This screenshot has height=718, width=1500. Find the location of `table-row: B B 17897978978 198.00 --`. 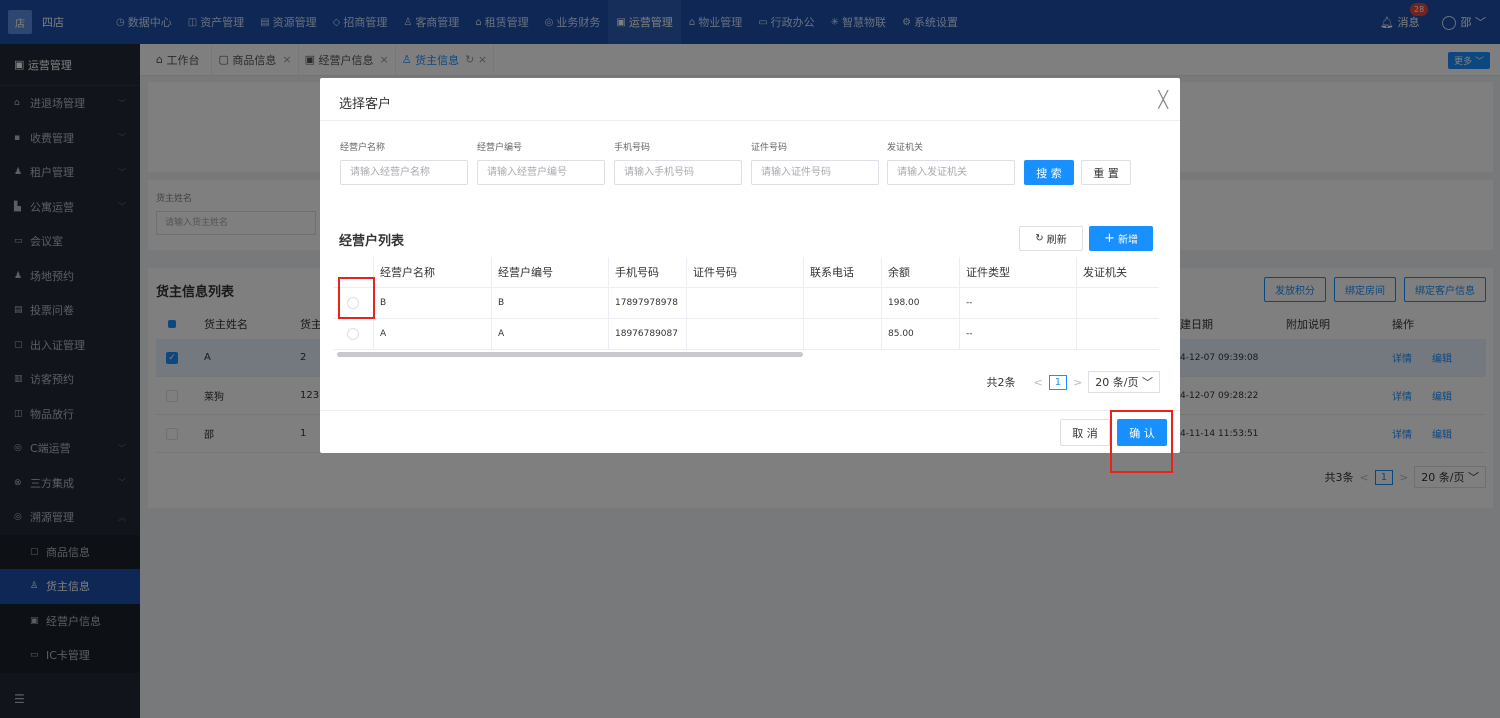

table-row: B B 17897978978 198.00 -- is located at coordinates (746, 303).